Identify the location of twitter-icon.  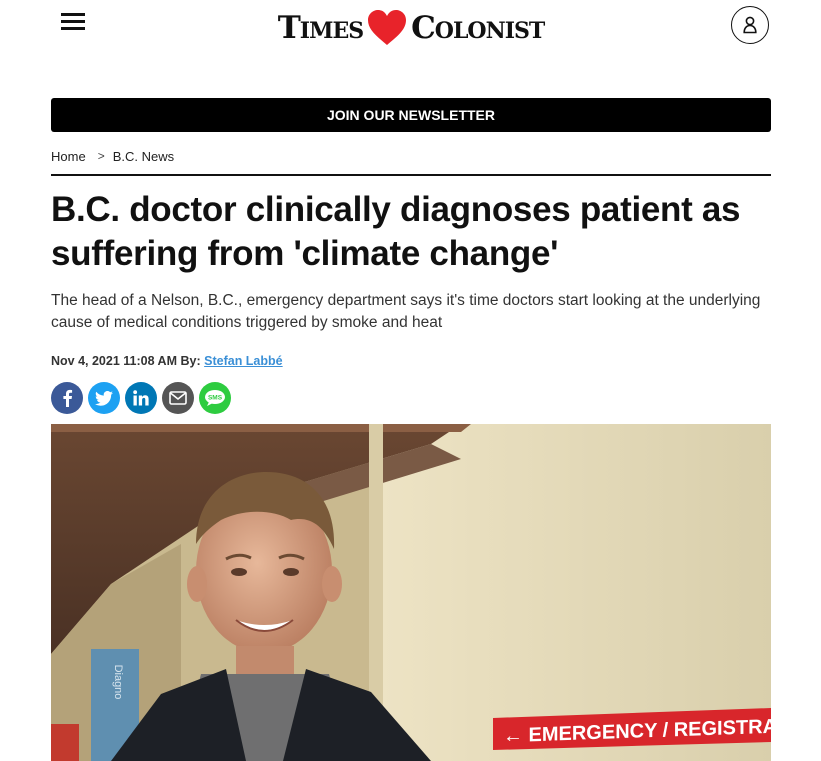
(104, 398).